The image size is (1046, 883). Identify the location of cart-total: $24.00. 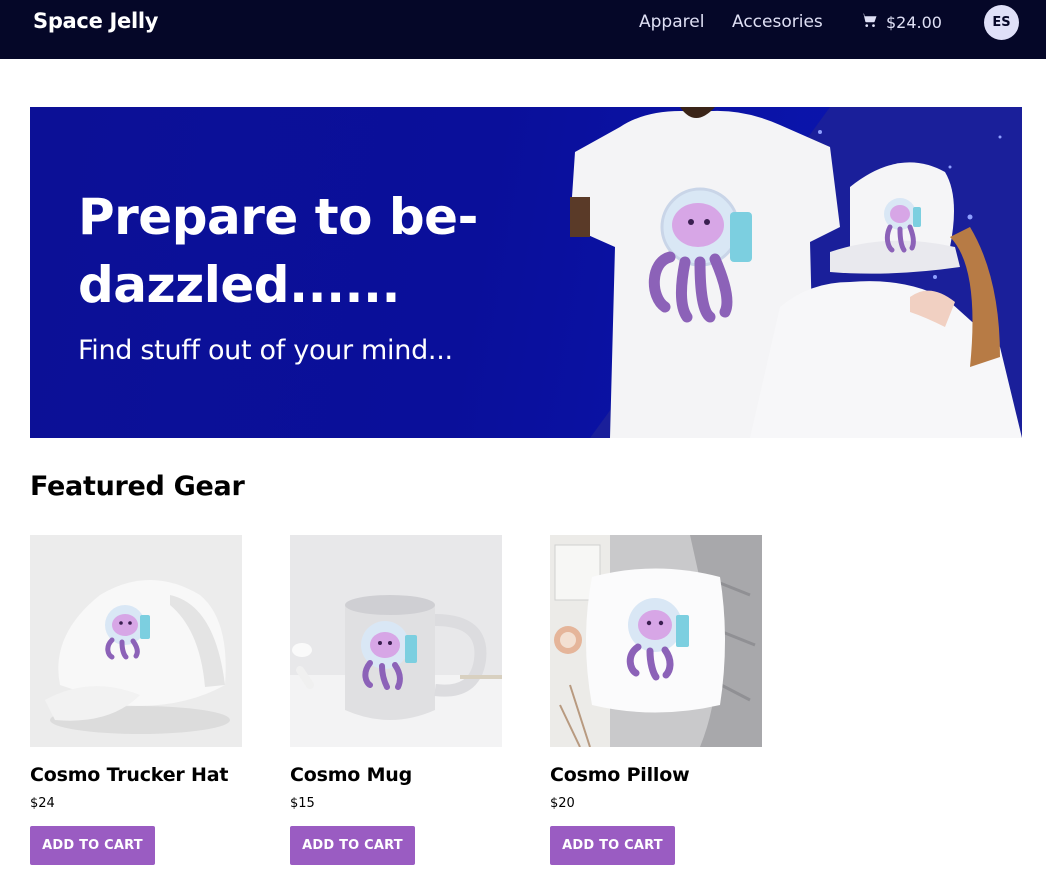
(914, 22).